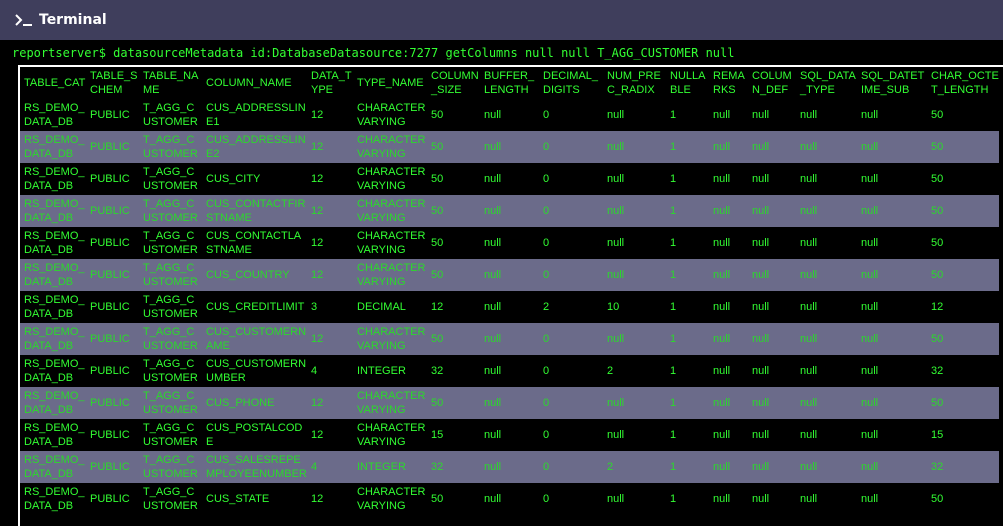  I want to click on column-header: BUFFER_LENGTH, so click(509, 83).